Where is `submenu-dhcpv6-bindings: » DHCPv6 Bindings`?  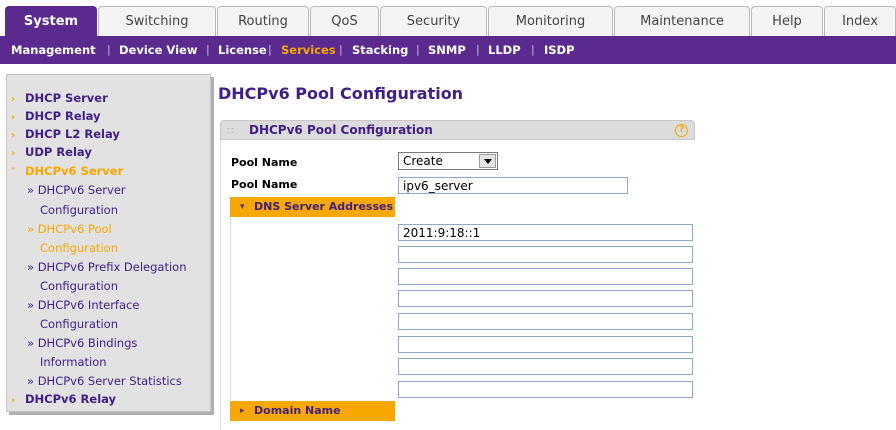 submenu-dhcpv6-bindings: » DHCPv6 Bindings is located at coordinates (82, 343).